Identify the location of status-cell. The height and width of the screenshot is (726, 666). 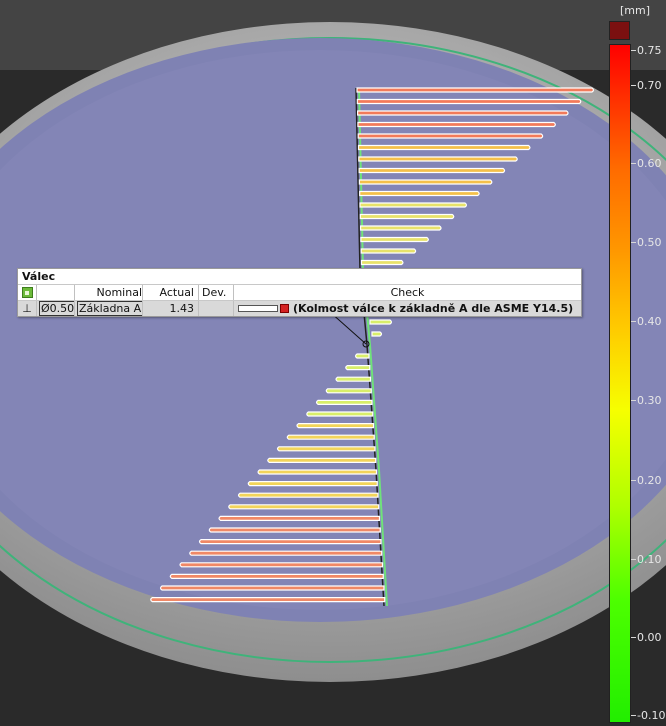
(27, 292).